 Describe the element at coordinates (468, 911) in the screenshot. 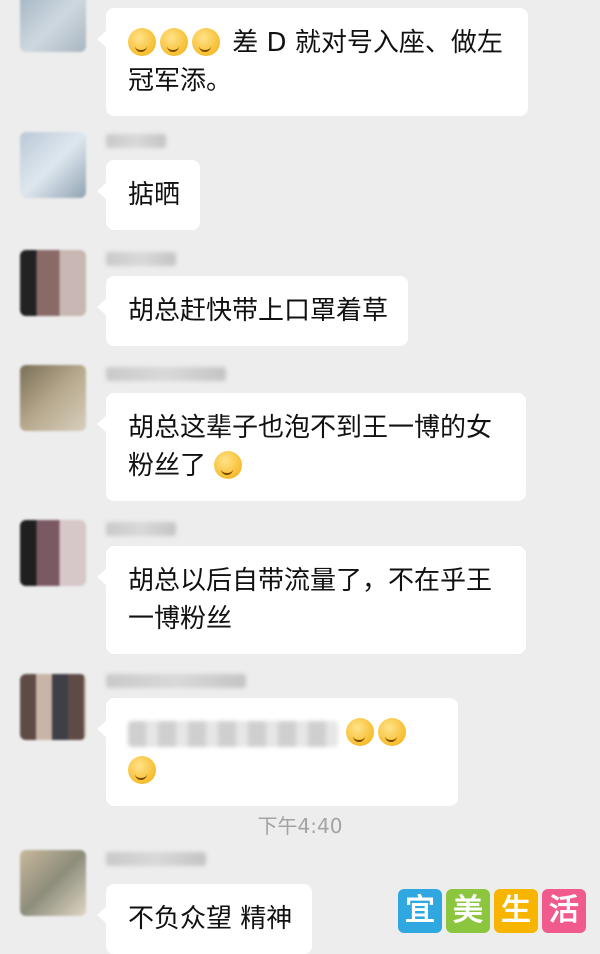

I see `watermark-char: 美` at that location.